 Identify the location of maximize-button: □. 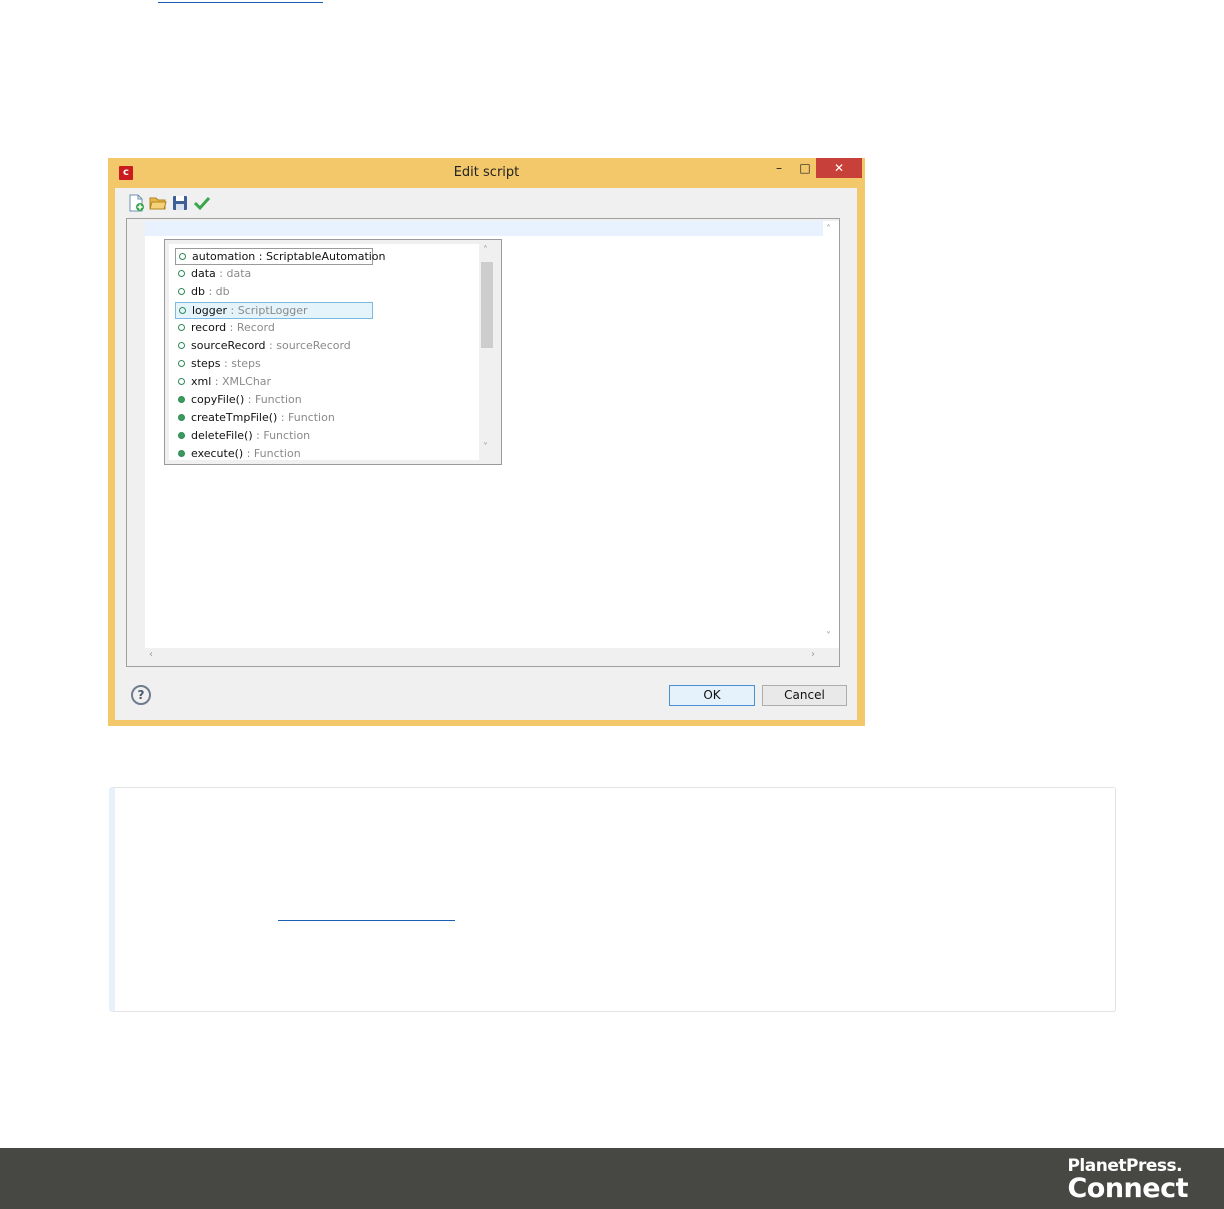
(805, 168).